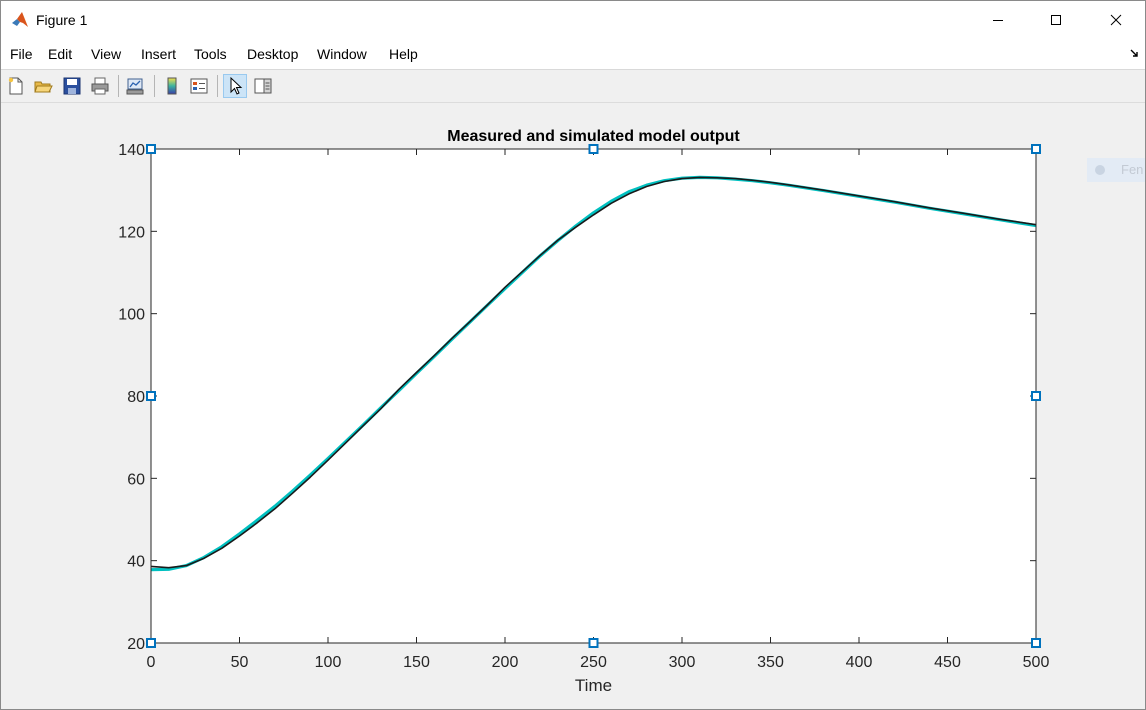  What do you see at coordinates (158, 54) in the screenshot?
I see `menu-insert: Insert` at bounding box center [158, 54].